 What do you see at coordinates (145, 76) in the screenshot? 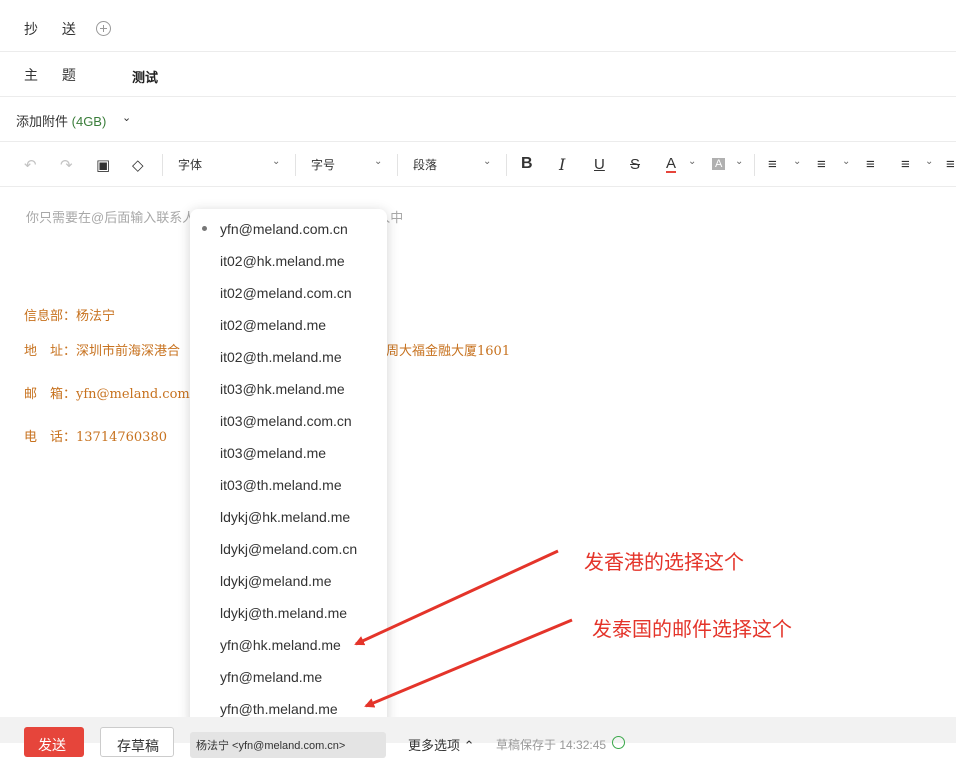
I see `subject-input: 测试` at bounding box center [145, 76].